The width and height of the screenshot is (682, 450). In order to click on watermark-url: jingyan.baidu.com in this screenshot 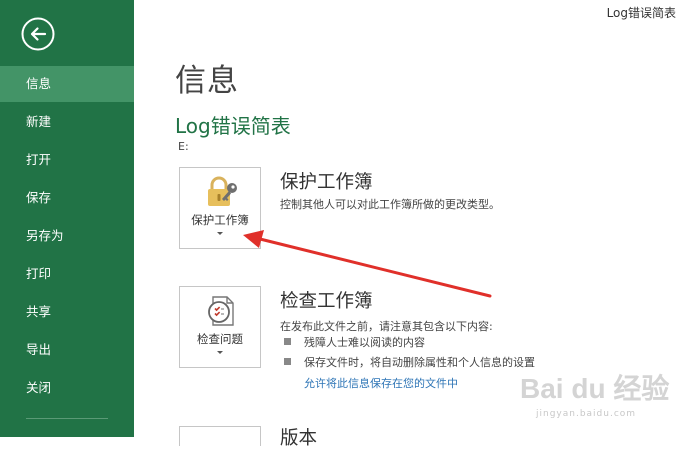, I will do `click(586, 414)`.